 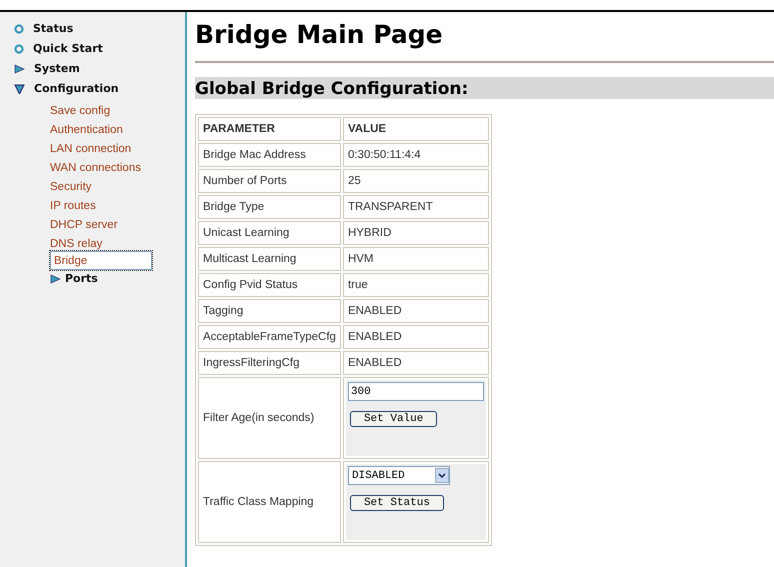 I want to click on page-title: Bridge Main Page, so click(x=319, y=34).